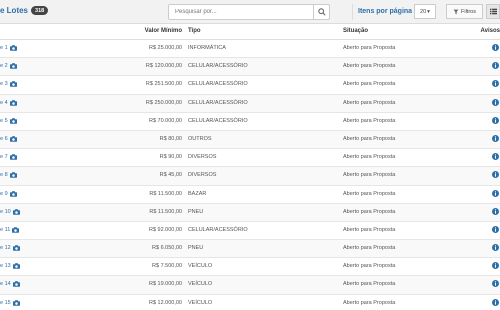 This screenshot has height=310, width=500. What do you see at coordinates (8, 175) in the screenshot?
I see `lot-link: e 8` at bounding box center [8, 175].